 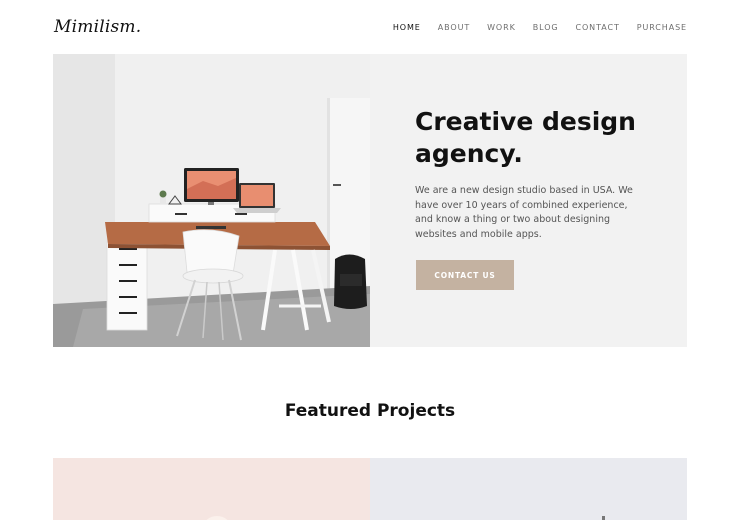 What do you see at coordinates (501, 27) in the screenshot?
I see `nav-work: WORK` at bounding box center [501, 27].